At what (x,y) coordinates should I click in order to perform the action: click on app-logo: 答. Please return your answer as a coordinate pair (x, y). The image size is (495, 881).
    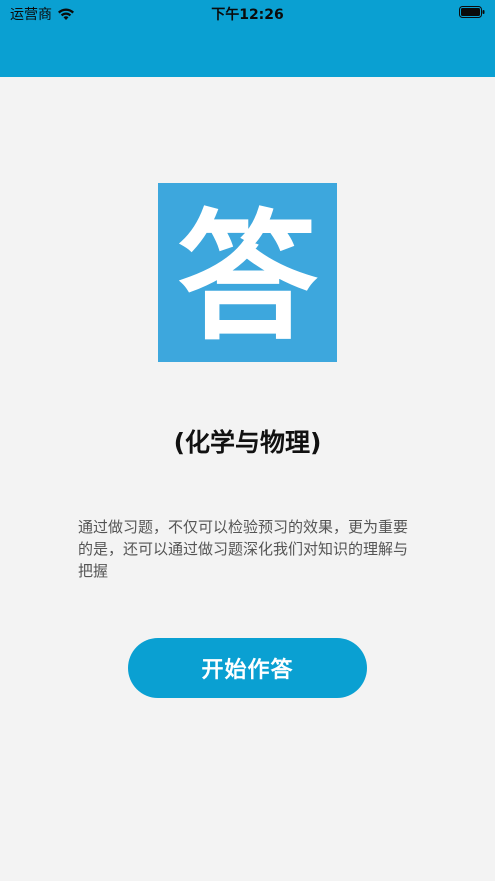
    Looking at the image, I should click on (247, 272).